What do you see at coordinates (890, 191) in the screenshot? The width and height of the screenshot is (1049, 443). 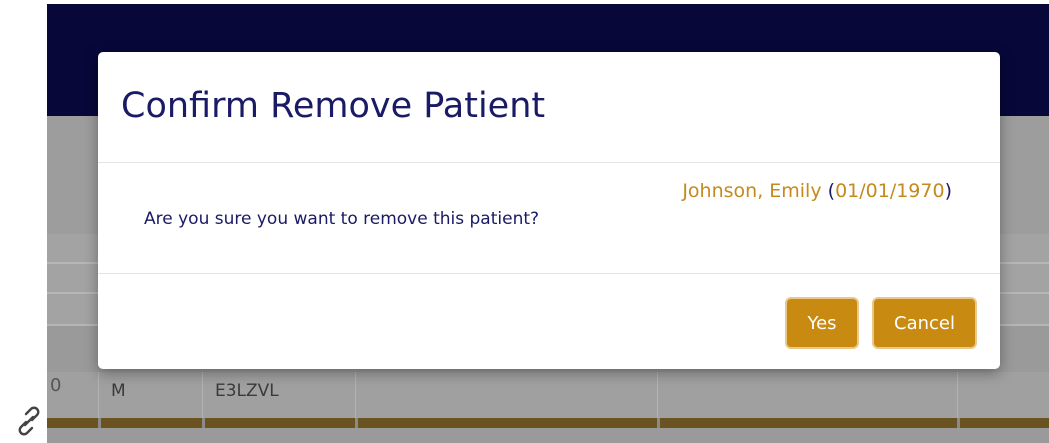 I see `patient-dob: 01/01/1970` at bounding box center [890, 191].